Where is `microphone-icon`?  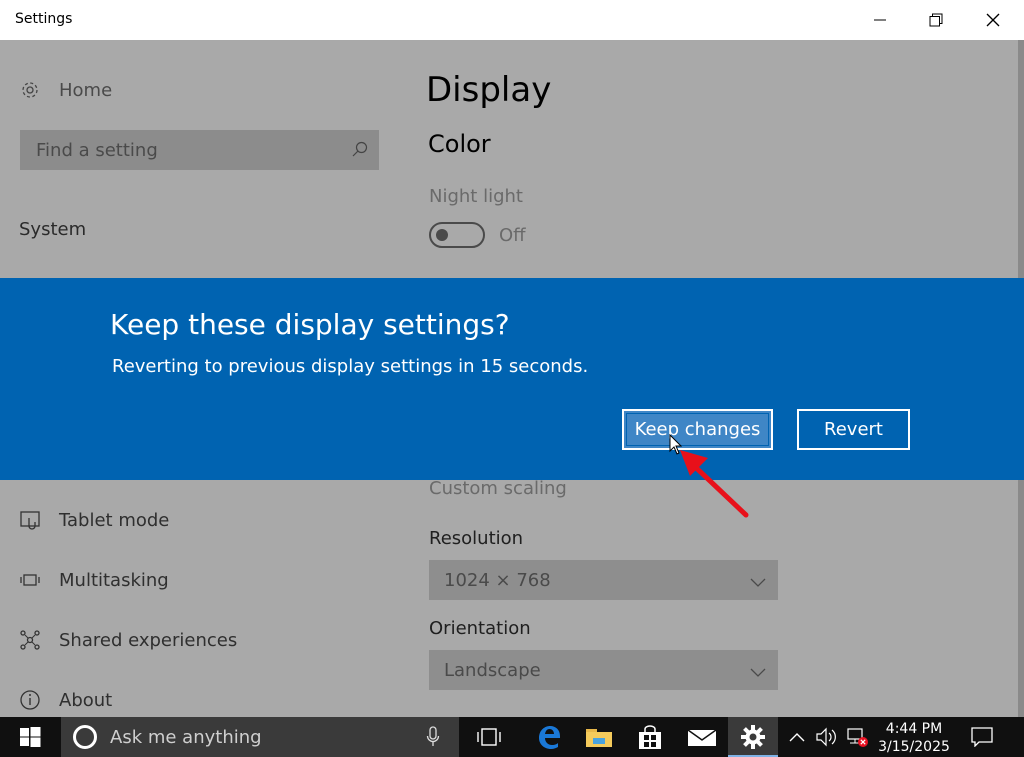
microphone-icon is located at coordinates (433, 739).